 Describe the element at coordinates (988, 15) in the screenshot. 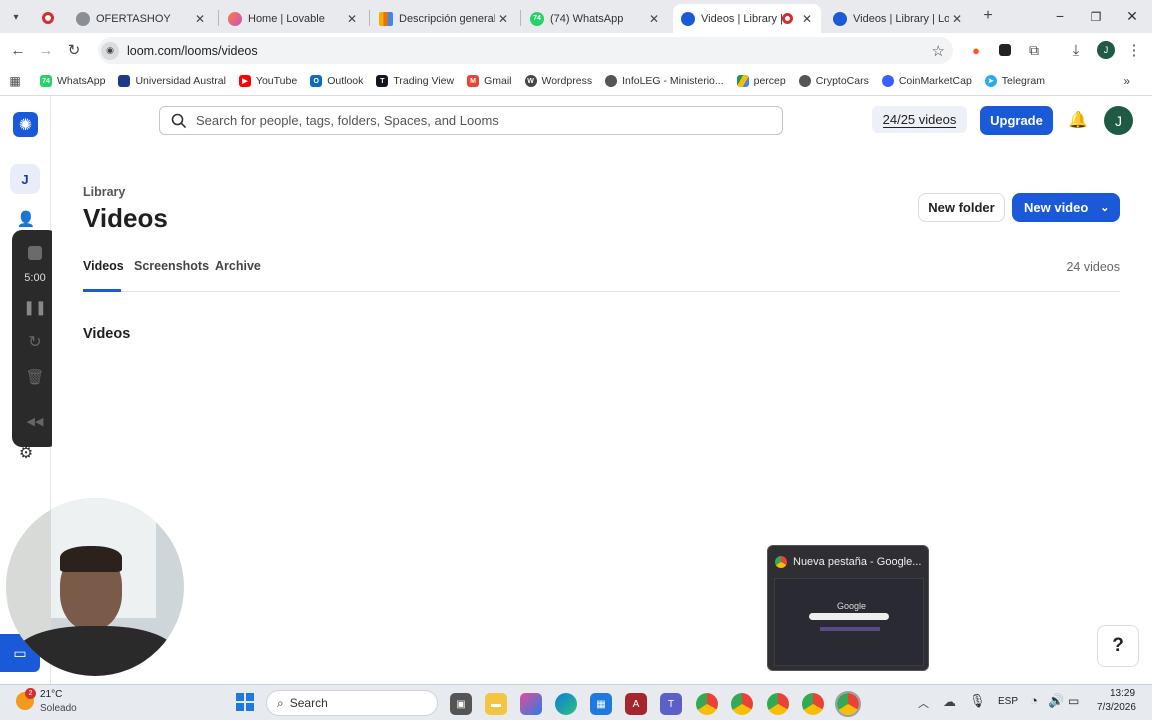

I see `new-tab-plus-icon: +` at that location.